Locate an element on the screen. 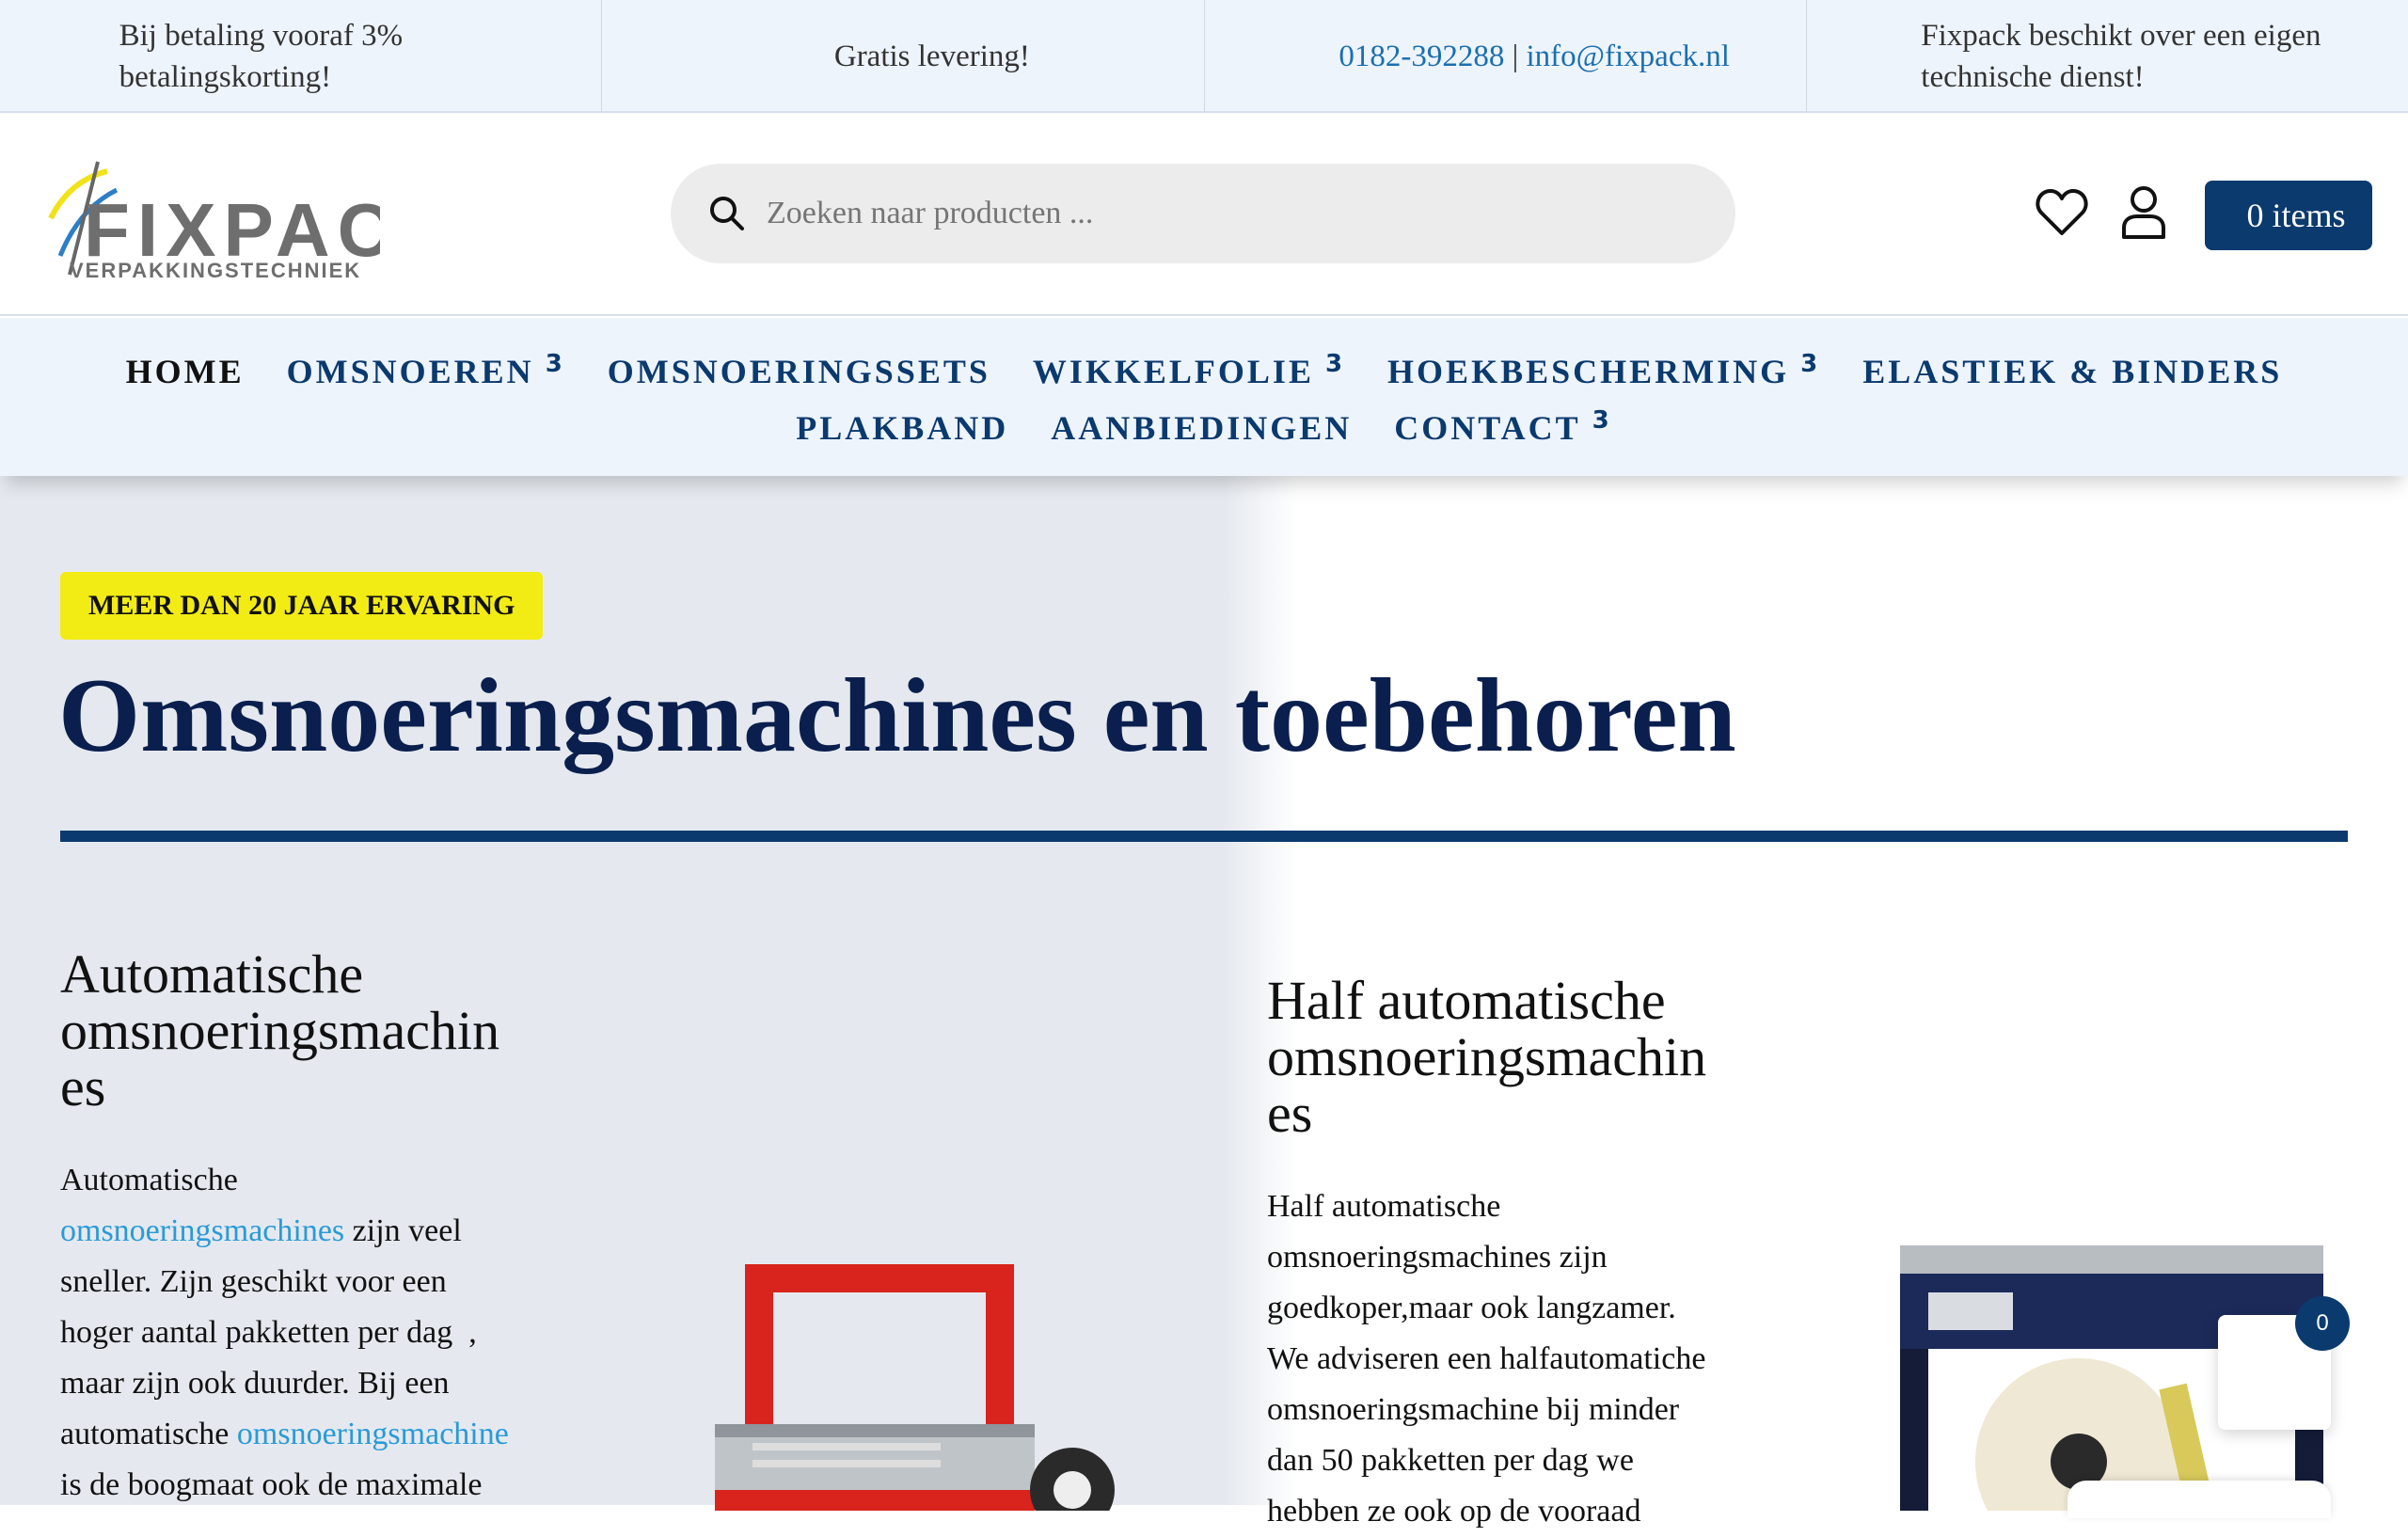  text-line: automatische omsnoeringsmachine is located at coordinates (300, 1434).